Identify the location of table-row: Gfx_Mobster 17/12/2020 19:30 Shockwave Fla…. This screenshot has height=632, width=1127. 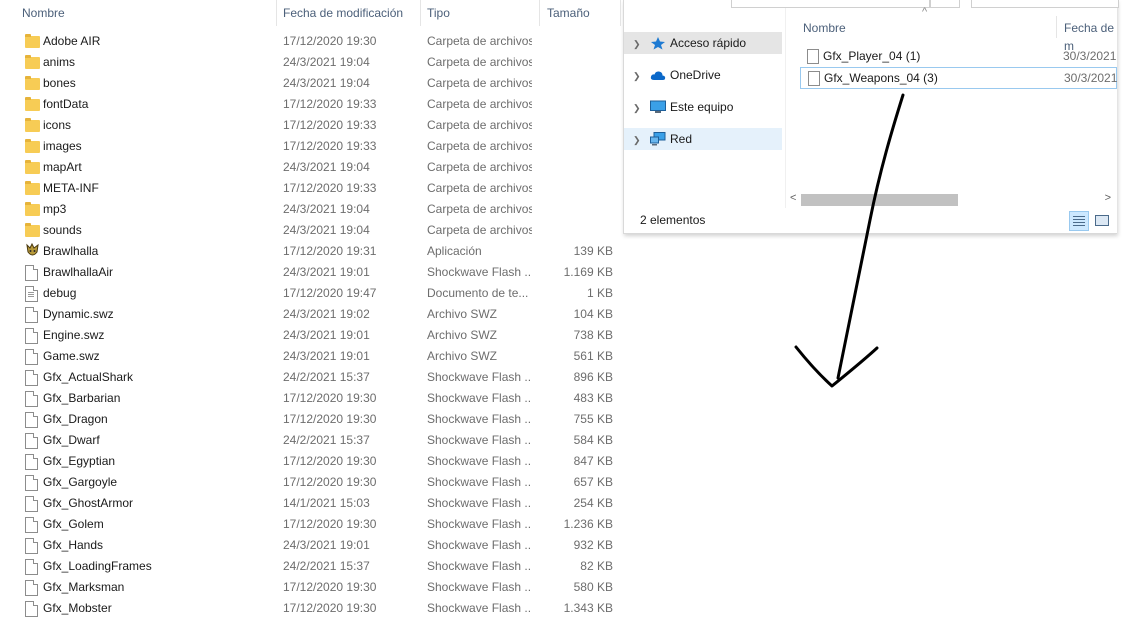
(311, 608).